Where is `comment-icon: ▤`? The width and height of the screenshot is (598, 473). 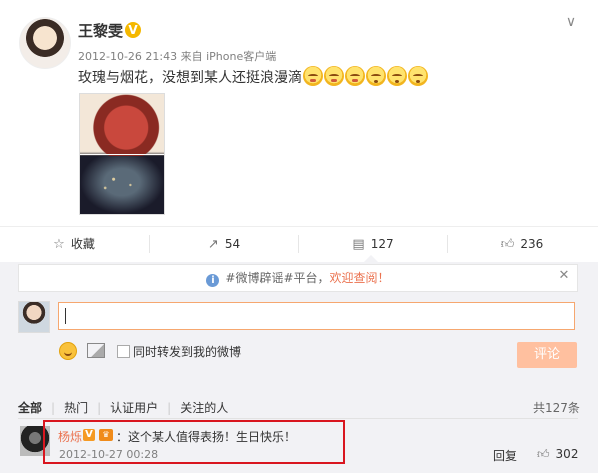 comment-icon: ▤ is located at coordinates (358, 244).